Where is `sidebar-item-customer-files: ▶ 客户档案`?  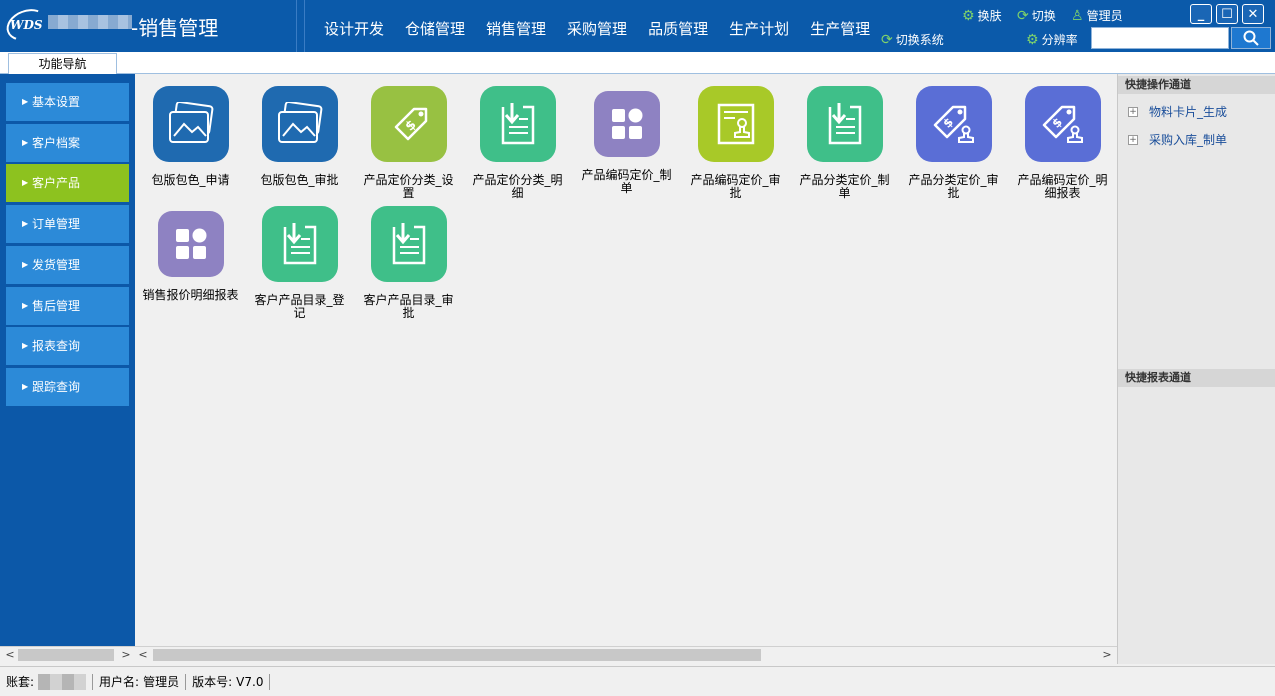
sidebar-item-customer-files: ▶ 客户档案 is located at coordinates (67, 143).